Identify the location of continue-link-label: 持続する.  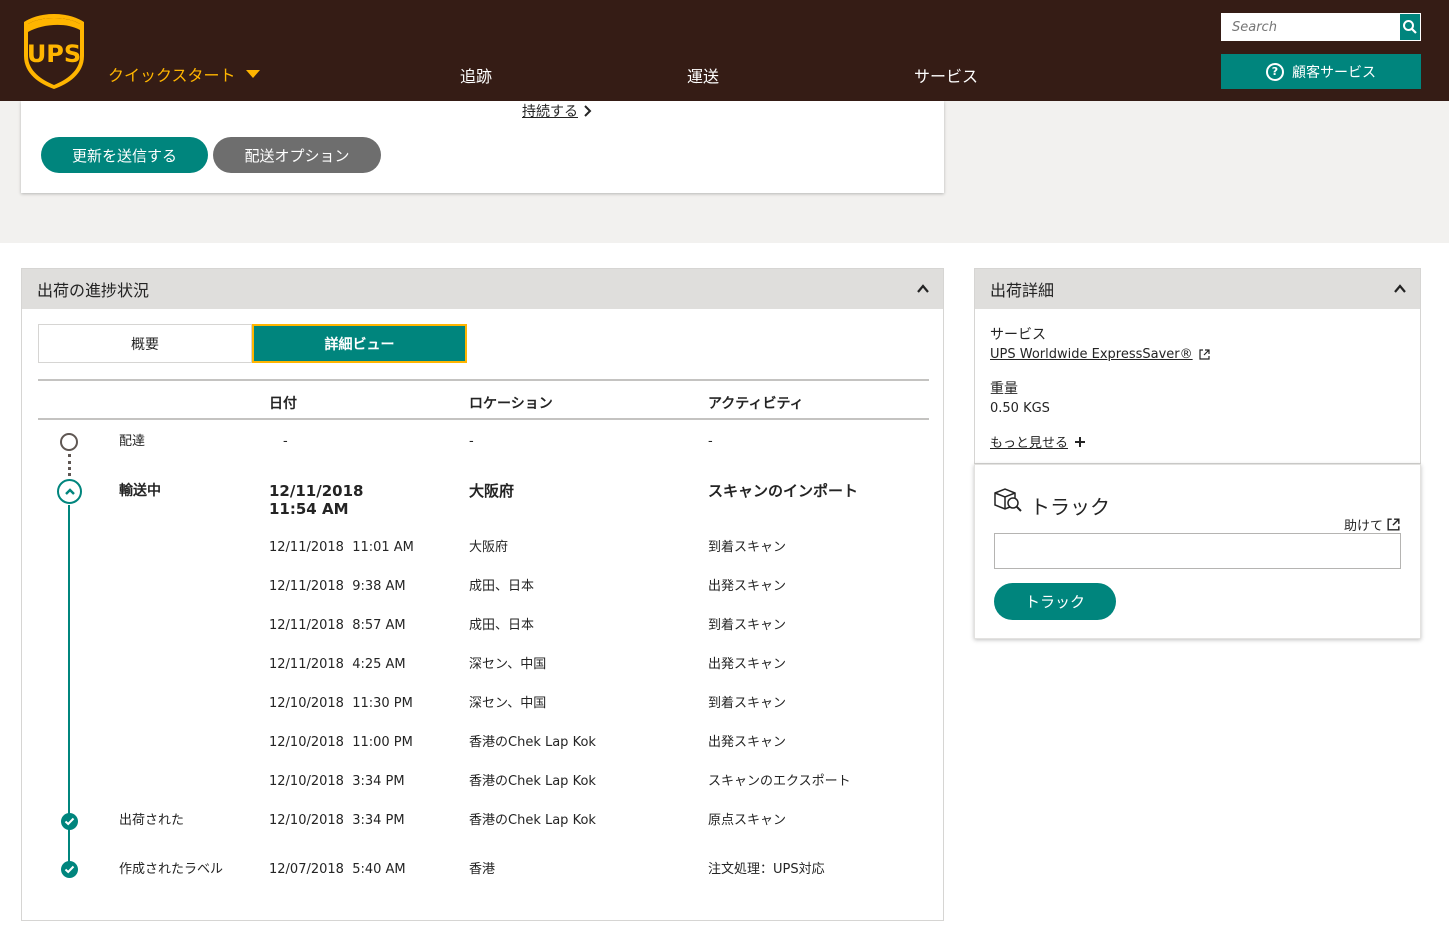
(550, 112).